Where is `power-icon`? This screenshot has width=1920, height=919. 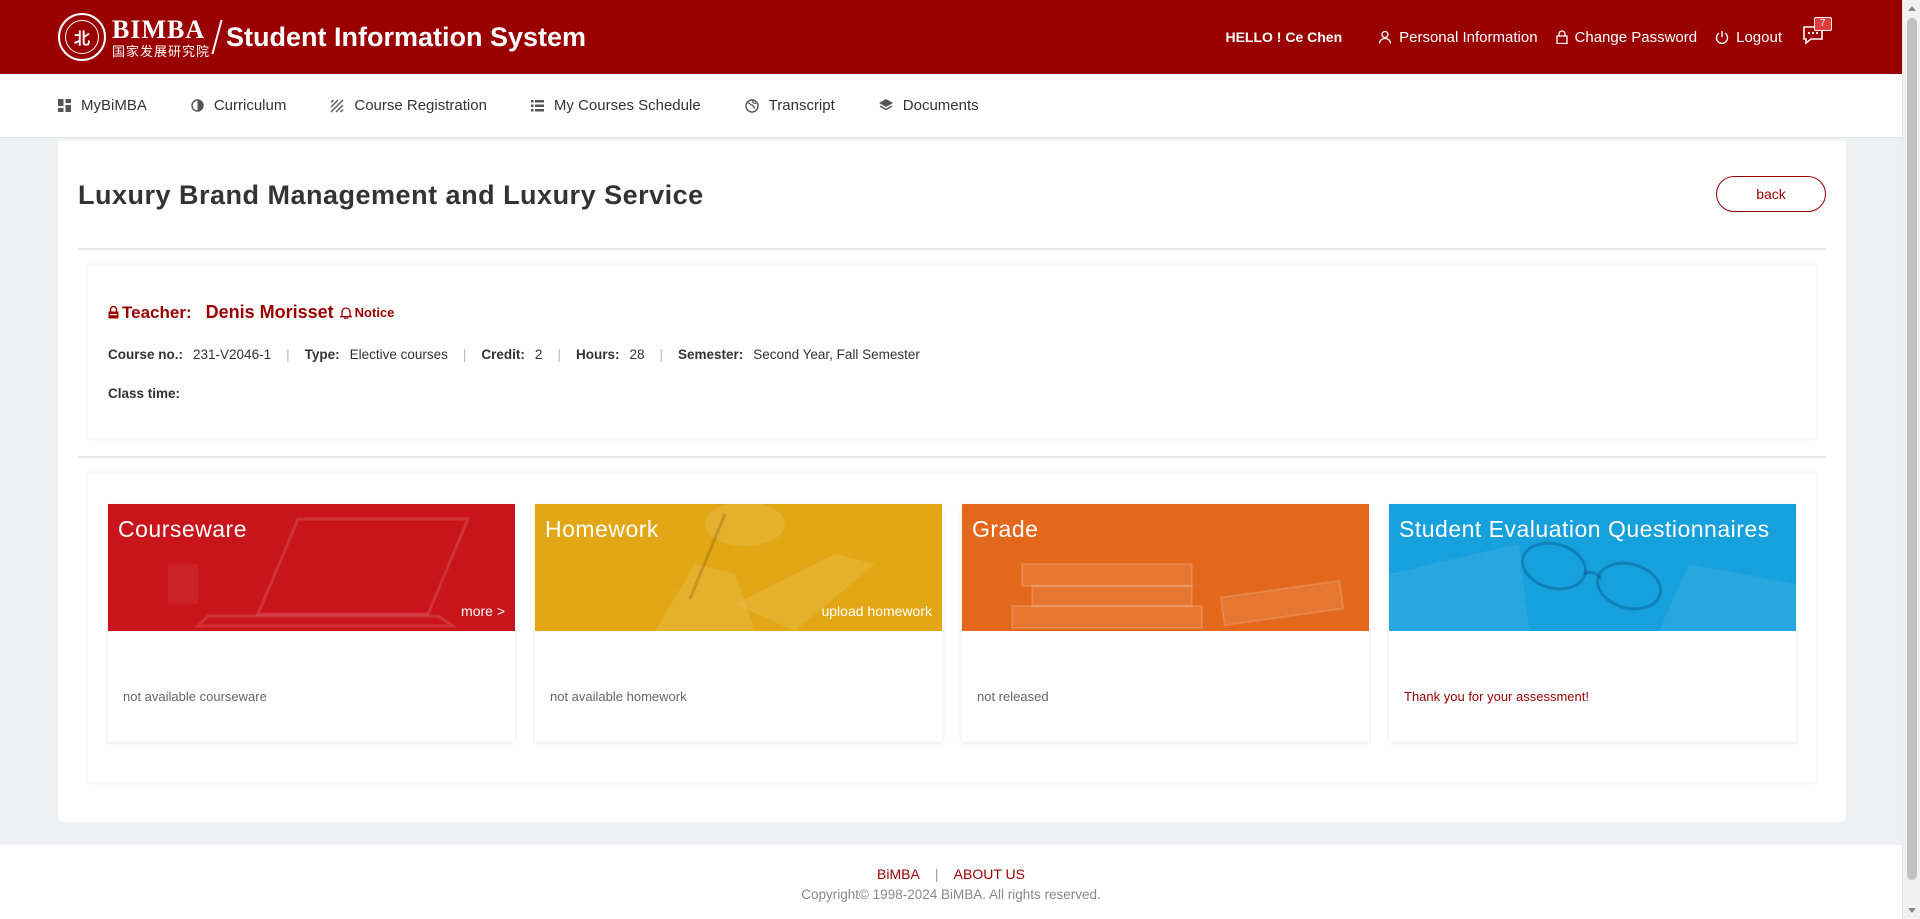
power-icon is located at coordinates (1722, 37).